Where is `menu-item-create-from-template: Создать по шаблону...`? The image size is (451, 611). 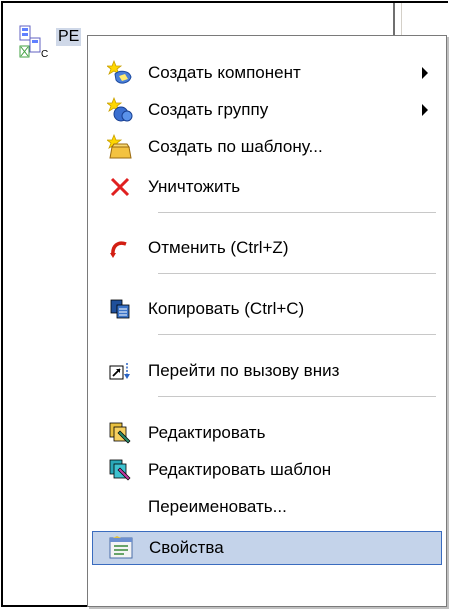
menu-item-create-from-template: Создать по шаблону... is located at coordinates (267, 147).